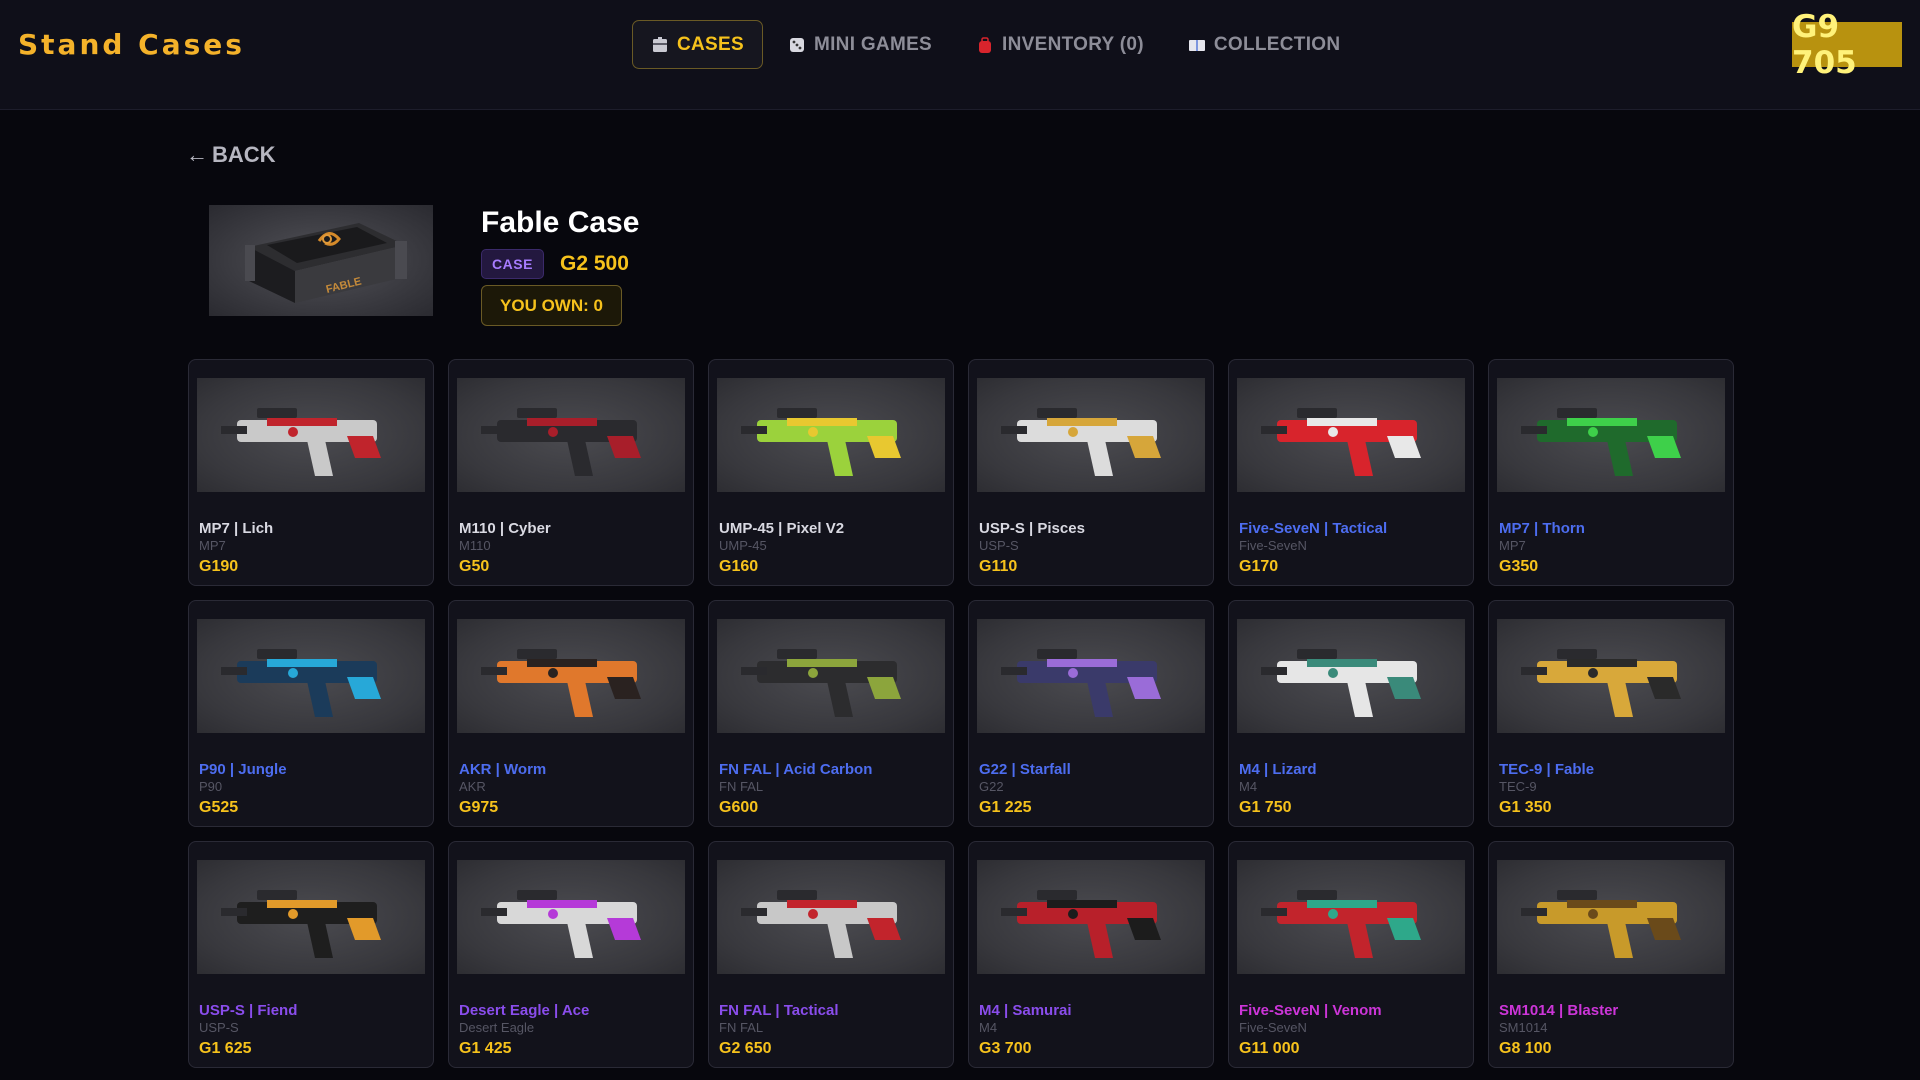  I want to click on item-price: G110, so click(998, 566).